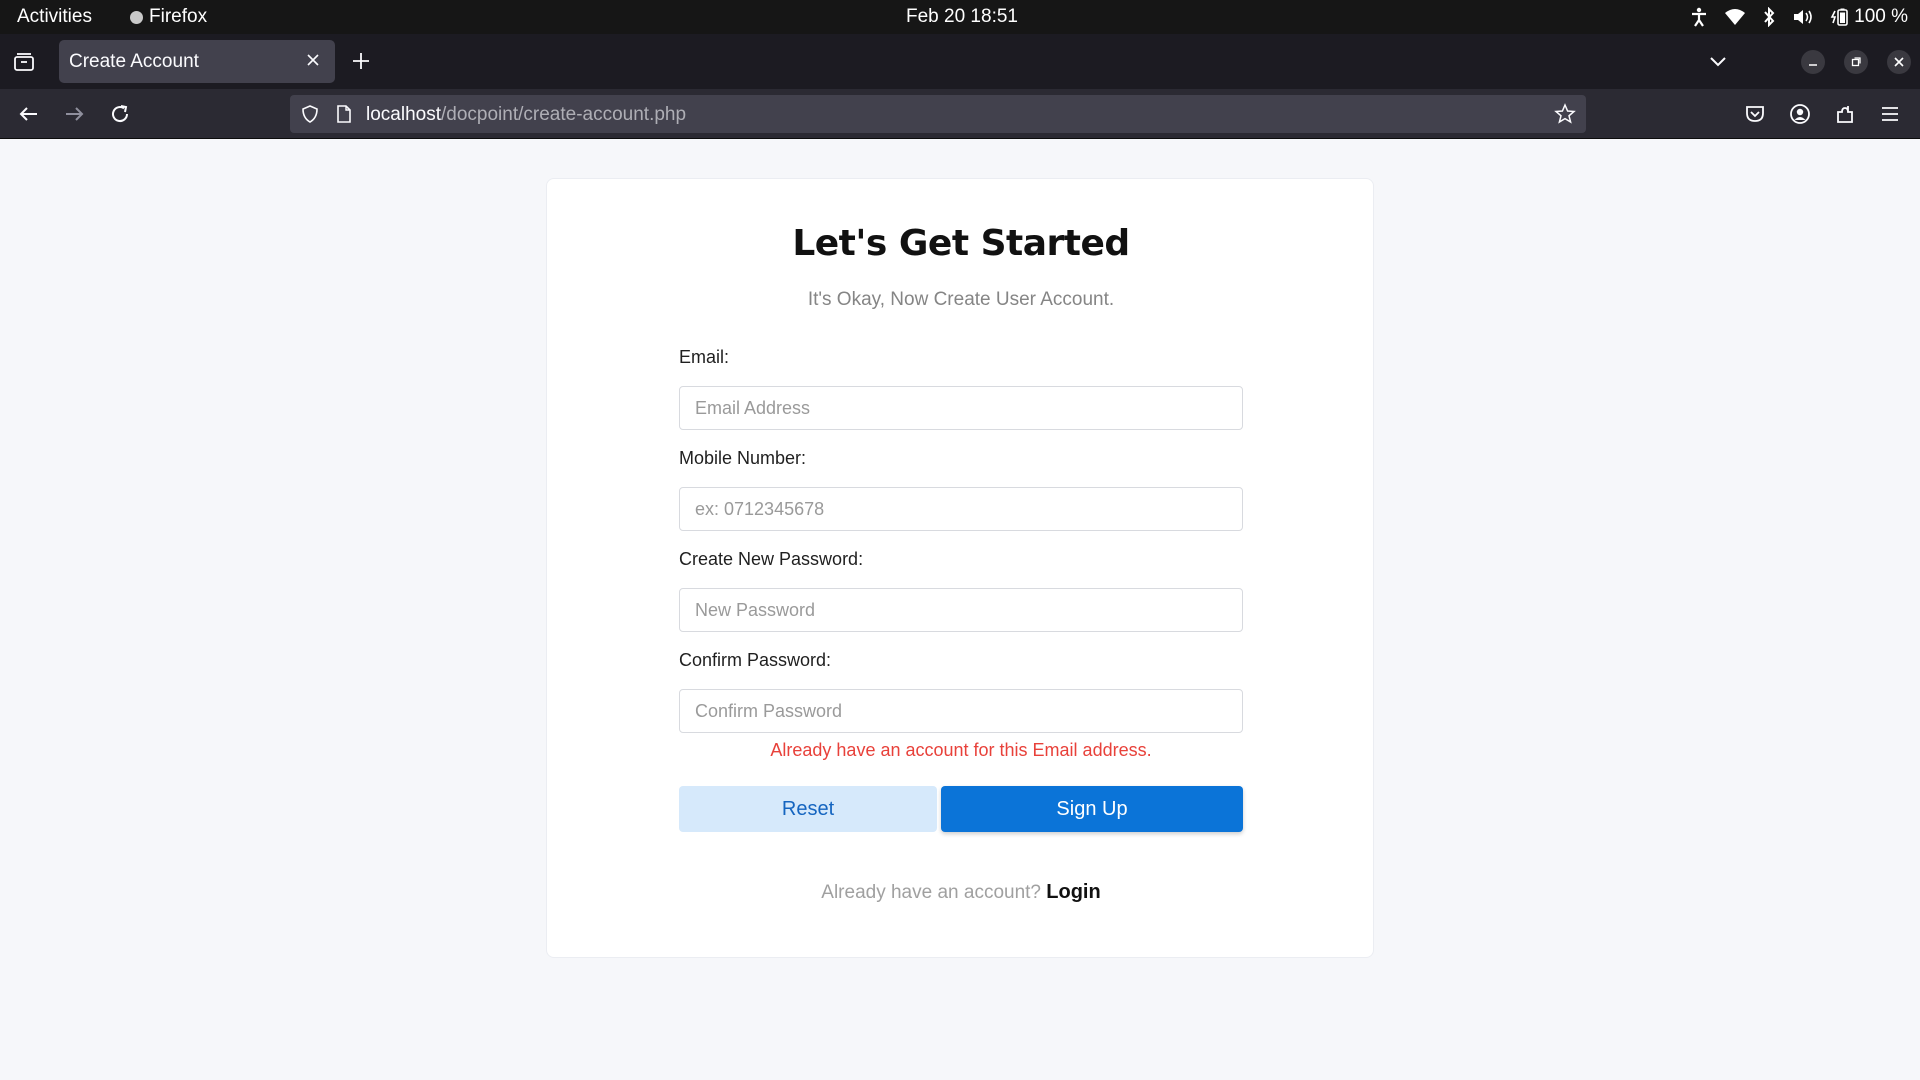 This screenshot has width=1920, height=1080. I want to click on email-field, so click(961, 408).